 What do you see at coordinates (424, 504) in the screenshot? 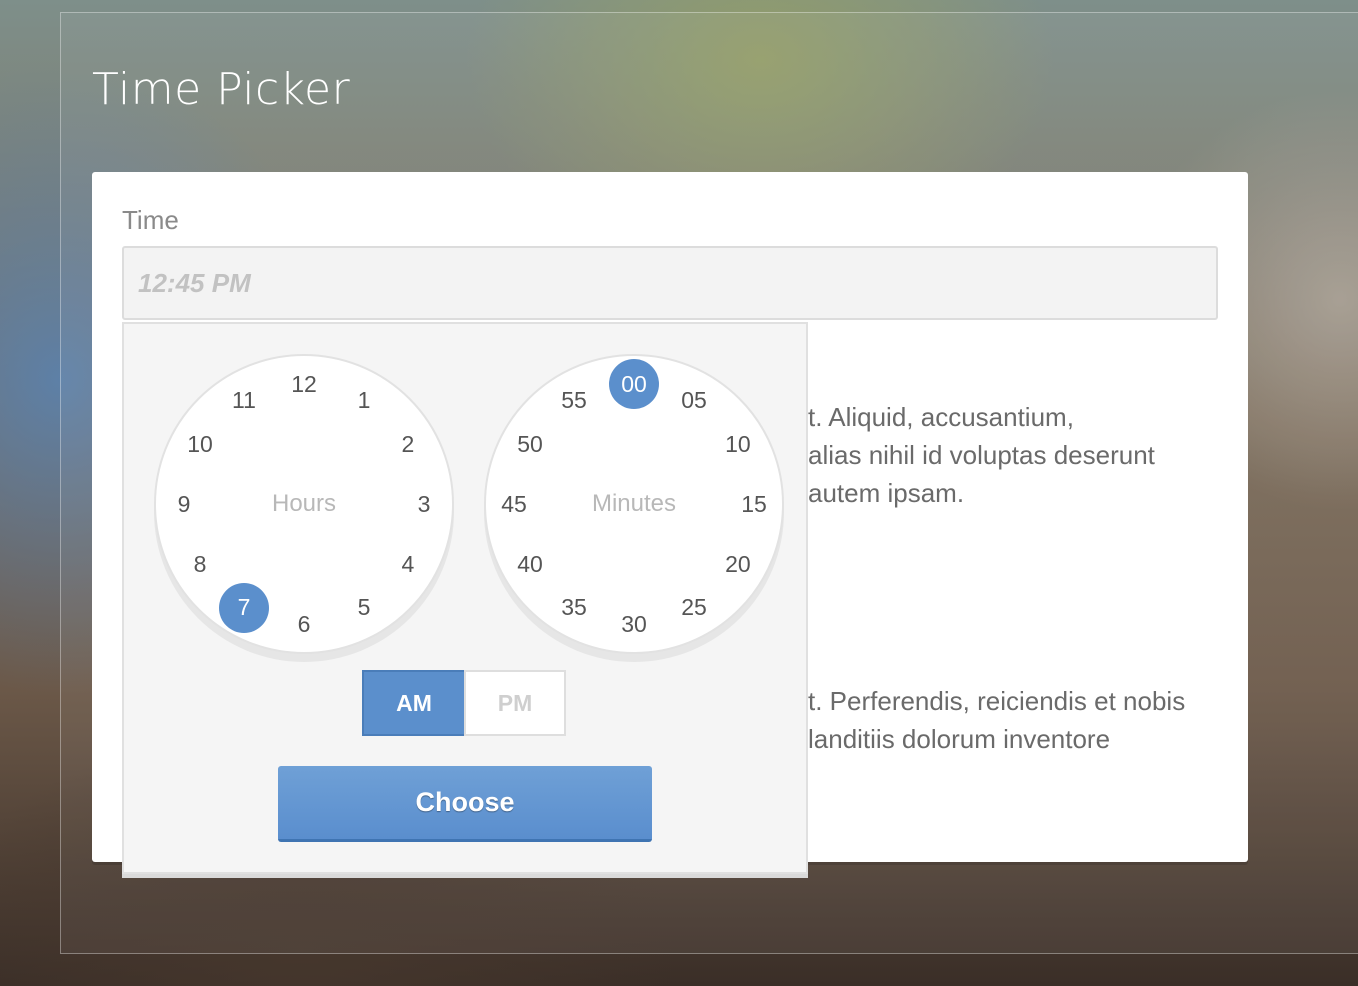
I see `hour-tick-3: 3` at bounding box center [424, 504].